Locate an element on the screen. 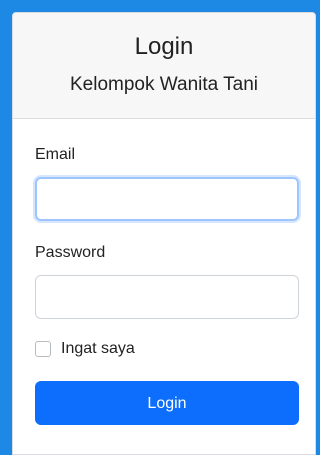 This screenshot has width=320, height=455. email-label: Email is located at coordinates (55, 154).